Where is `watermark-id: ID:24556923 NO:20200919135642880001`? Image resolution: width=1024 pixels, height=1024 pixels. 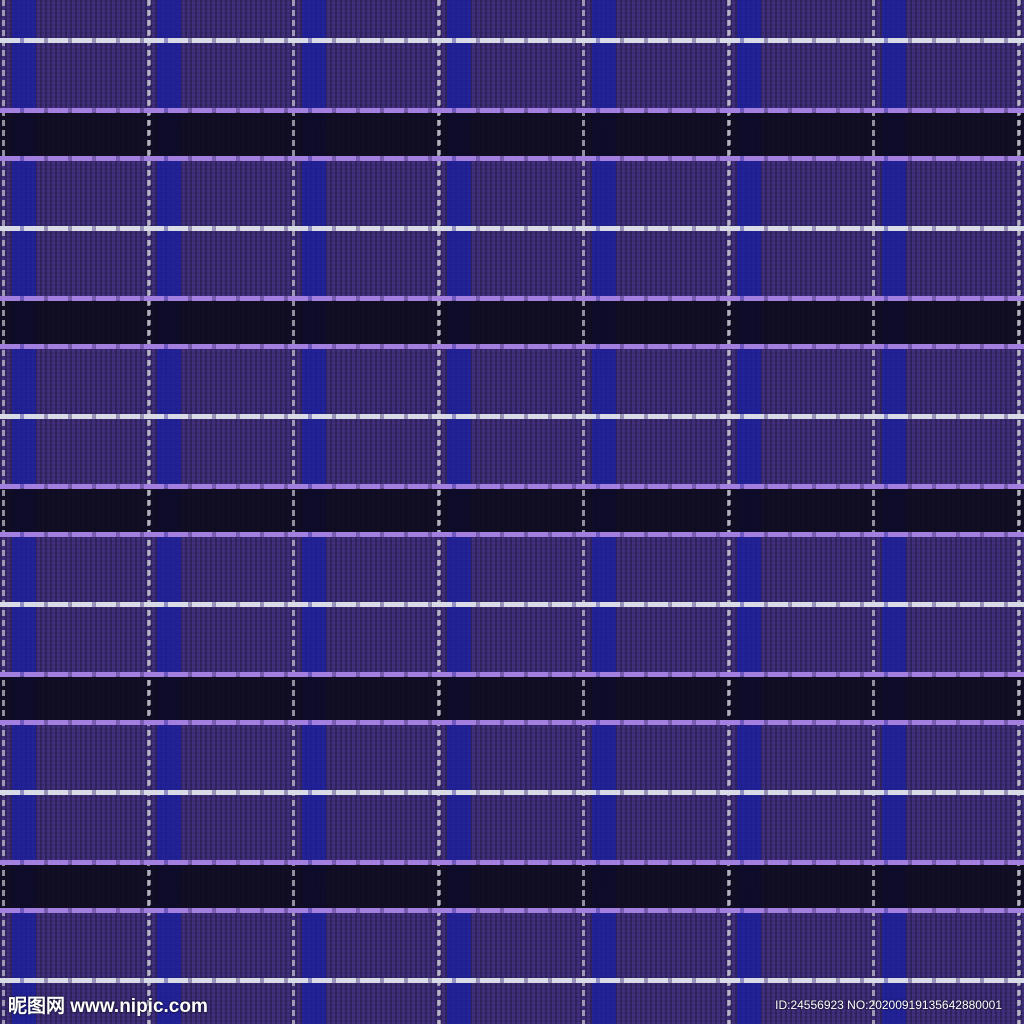
watermark-id: ID:24556923 NO:20200919135642880001 is located at coordinates (888, 1005).